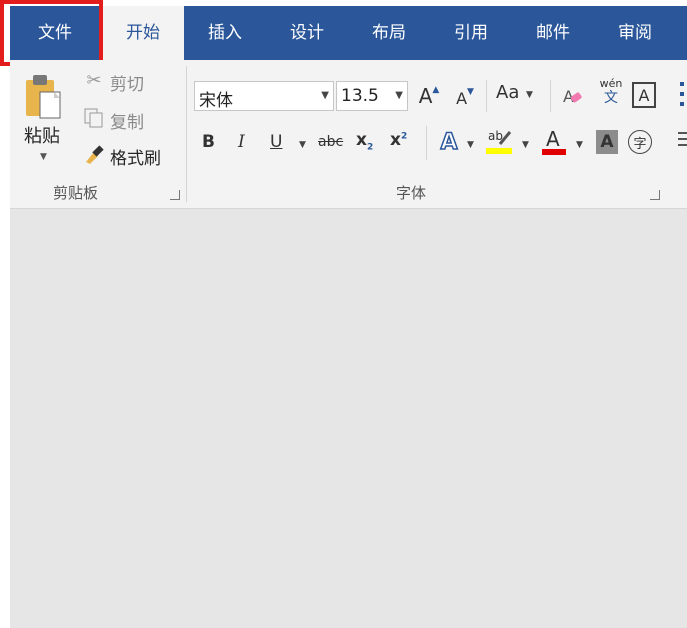  I want to click on clipboard-launcher-icon, so click(175, 195).